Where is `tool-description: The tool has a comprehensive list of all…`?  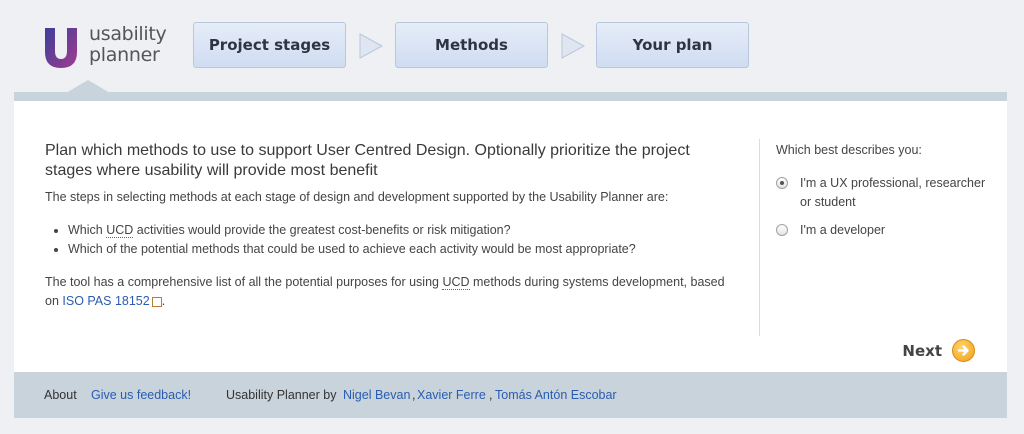
tool-description: The tool has a comprehensive list of all… is located at coordinates (385, 291).